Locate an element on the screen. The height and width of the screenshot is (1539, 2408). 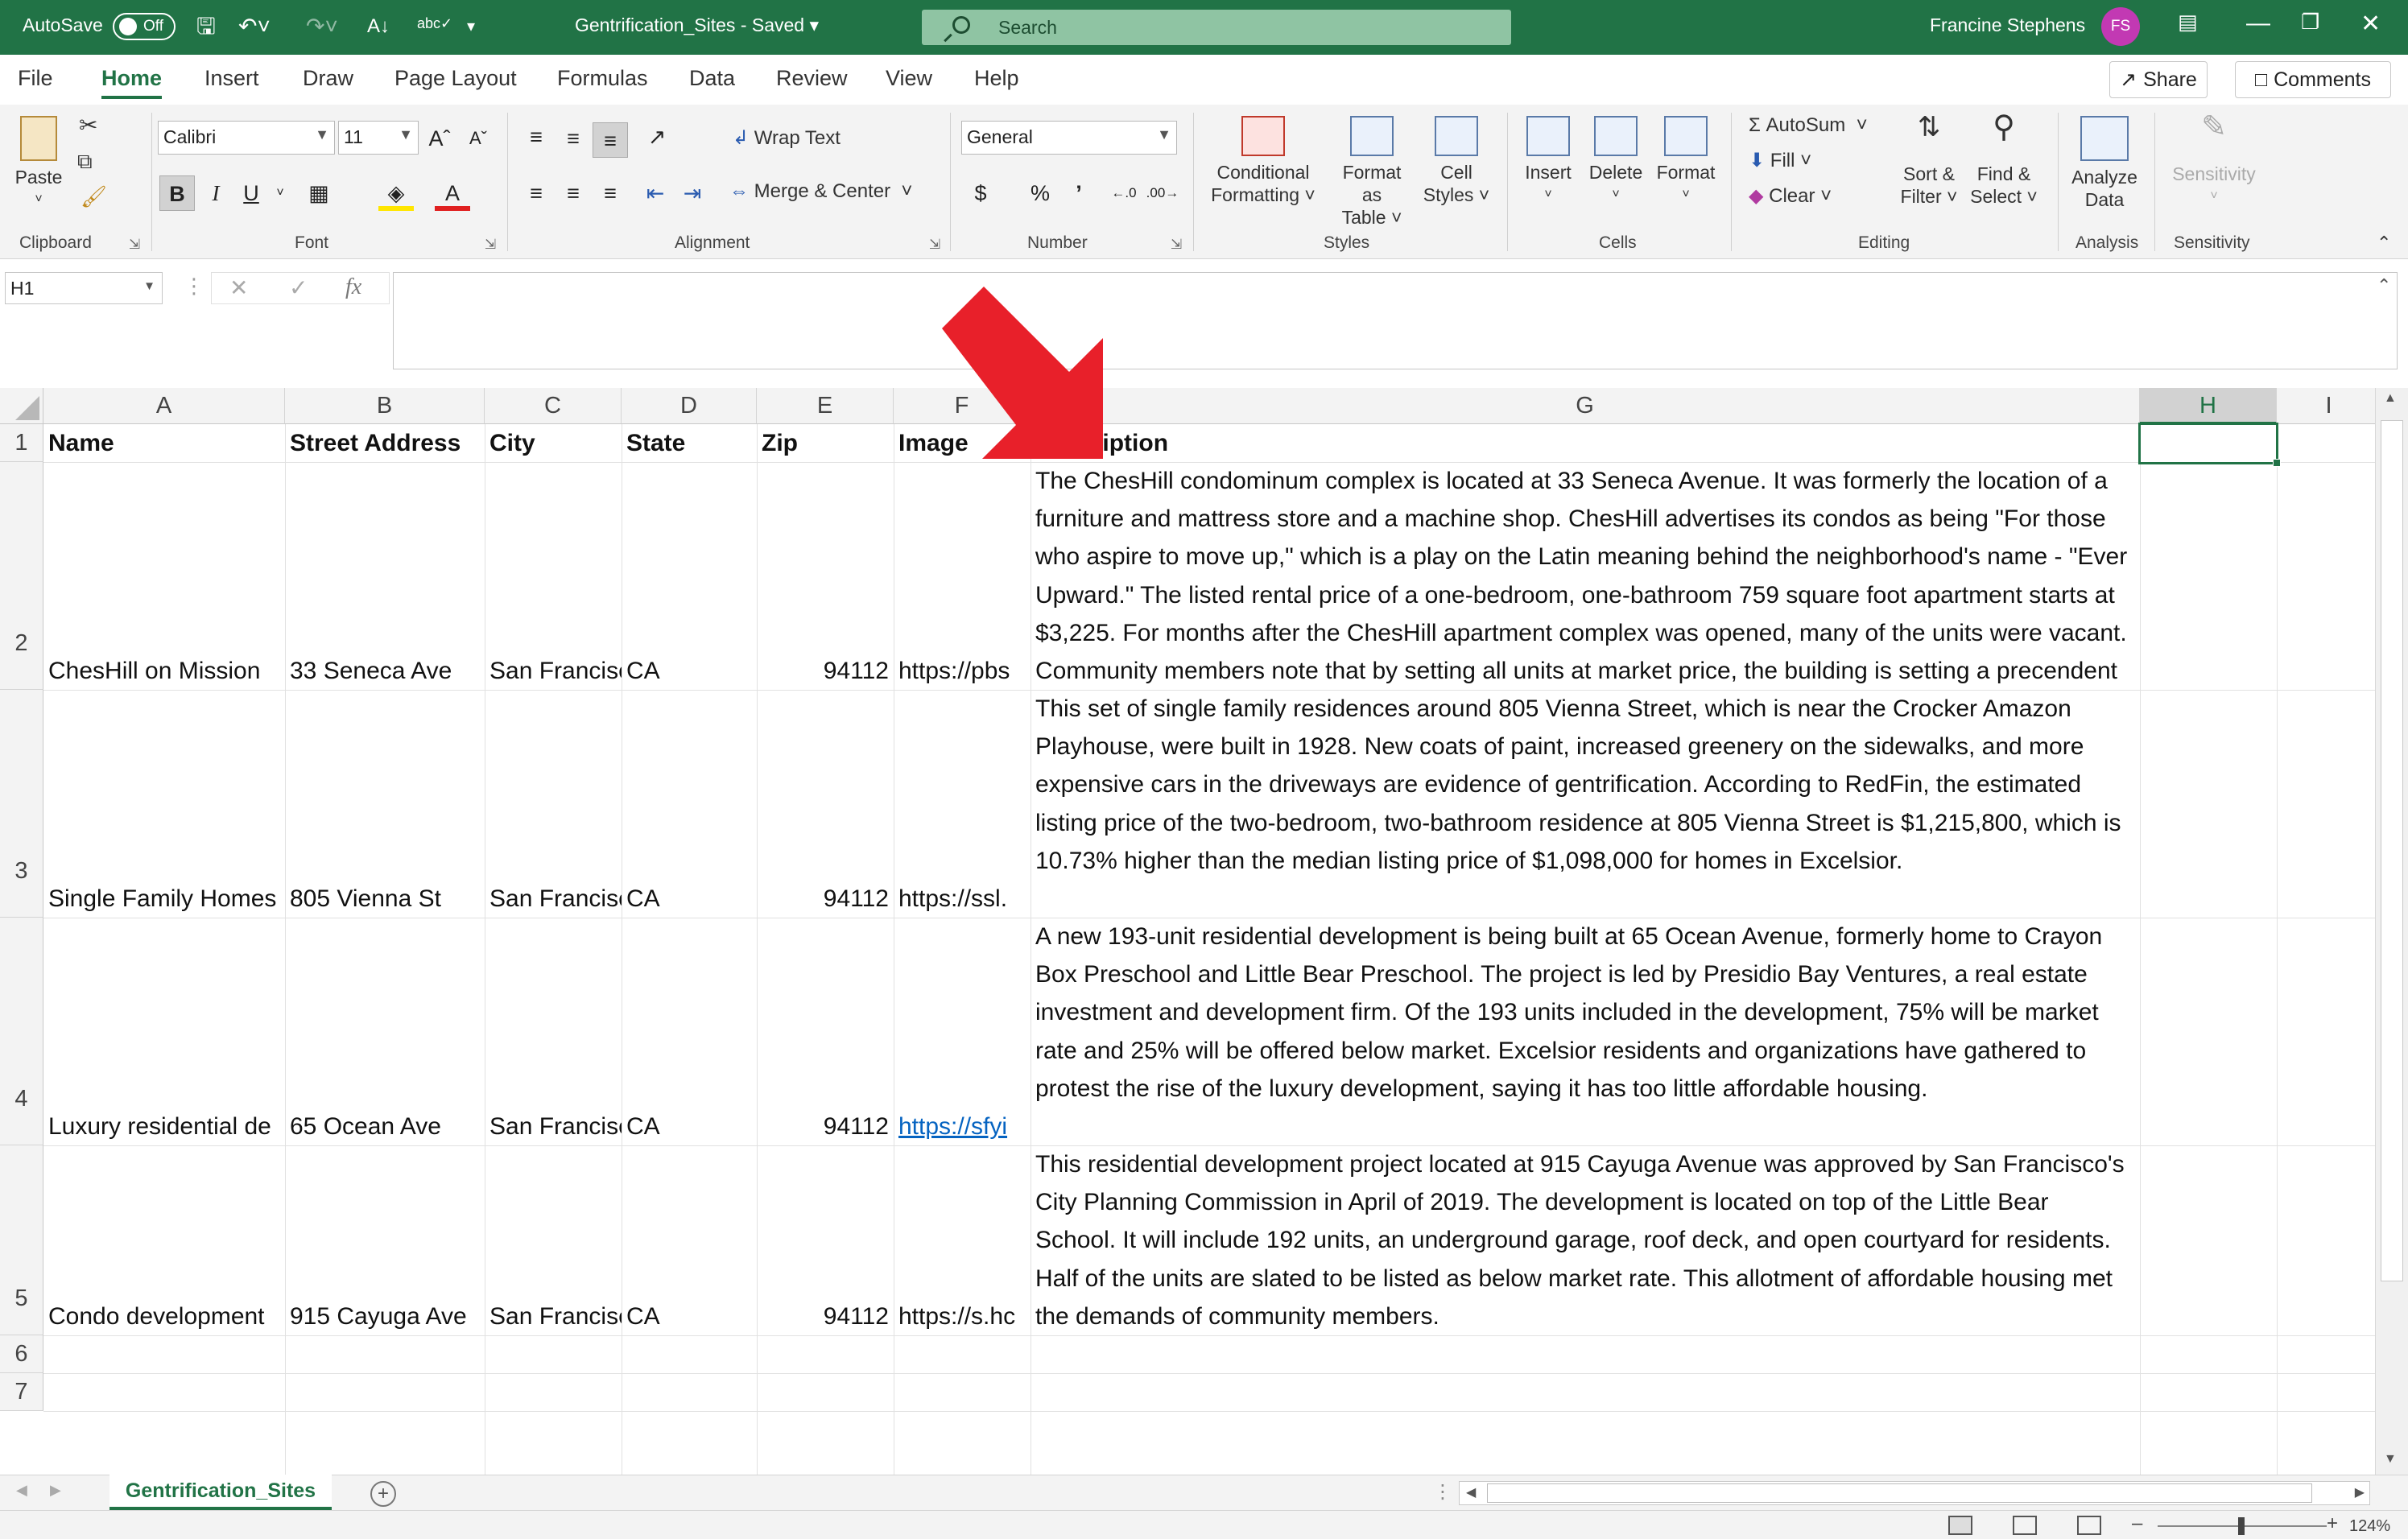
tab-draw: Draw is located at coordinates (328, 78).